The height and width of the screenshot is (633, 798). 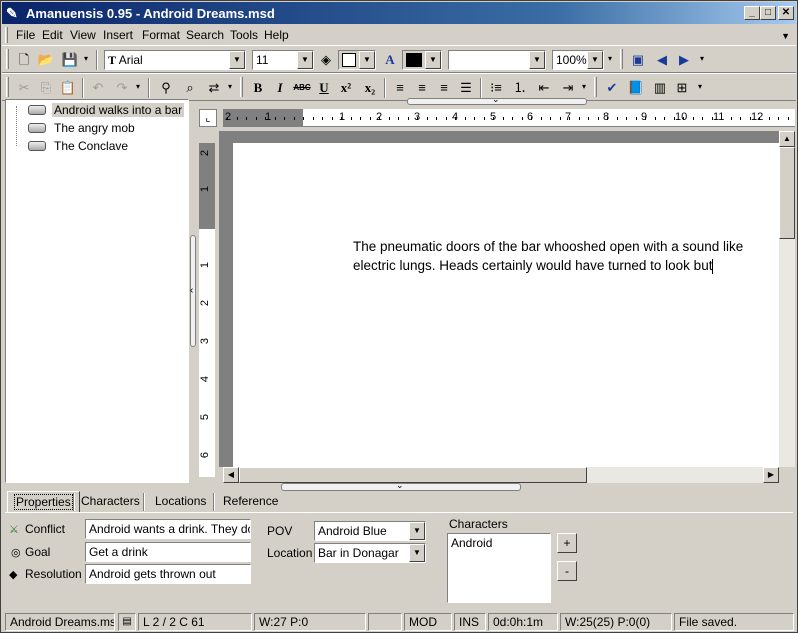 I want to click on add-character-button: +, so click(x=567, y=543).